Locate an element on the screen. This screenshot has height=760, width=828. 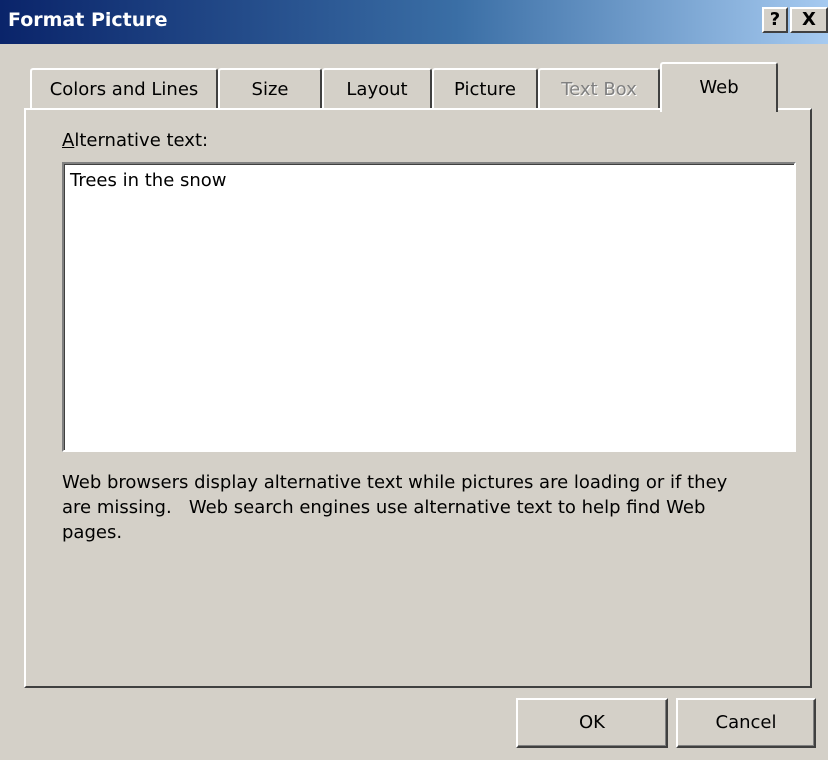
tab-colors-and-lines: Colors and Lines is located at coordinates (124, 88).